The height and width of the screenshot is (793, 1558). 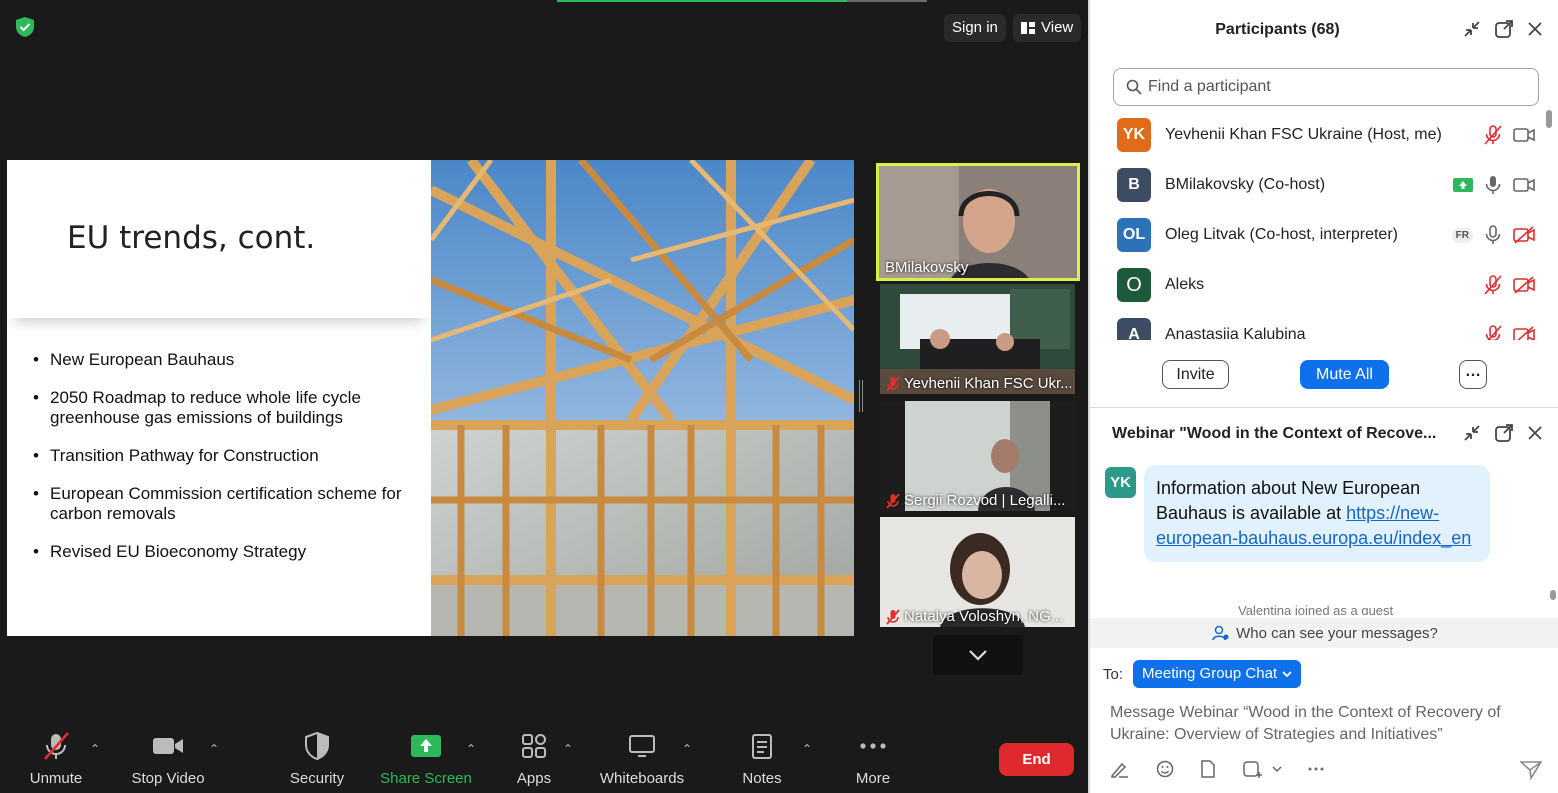 What do you see at coordinates (873, 760) in the screenshot?
I see `more-button: More` at bounding box center [873, 760].